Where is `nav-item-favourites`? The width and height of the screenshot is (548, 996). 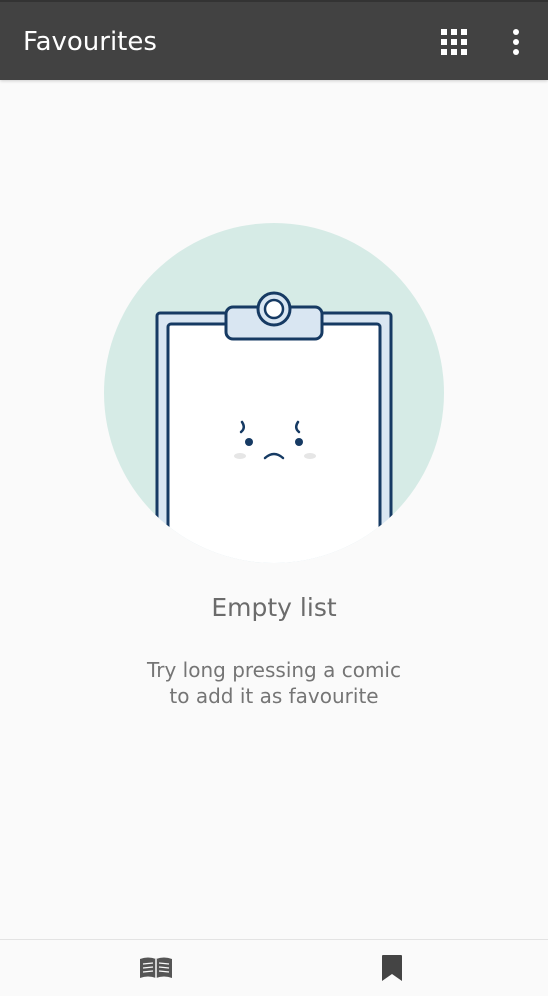
nav-item-favourites is located at coordinates (392, 968).